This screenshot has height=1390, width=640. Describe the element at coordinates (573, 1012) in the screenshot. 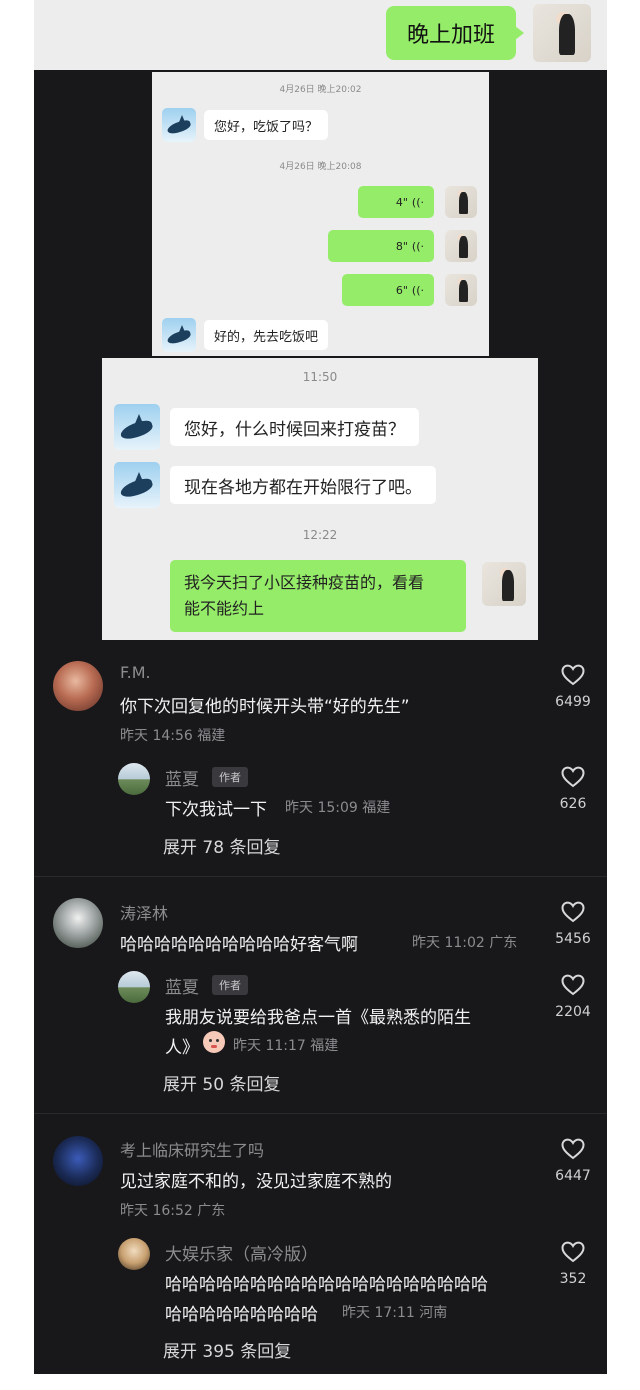

I see `like-count: 2204` at that location.